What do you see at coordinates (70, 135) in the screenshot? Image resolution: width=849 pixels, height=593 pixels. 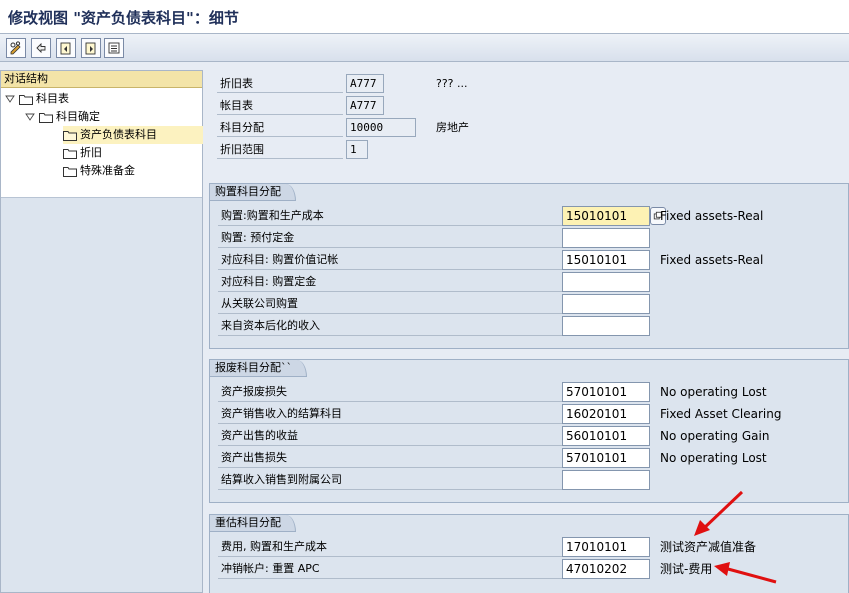 I see `open-folder-icon` at bounding box center [70, 135].